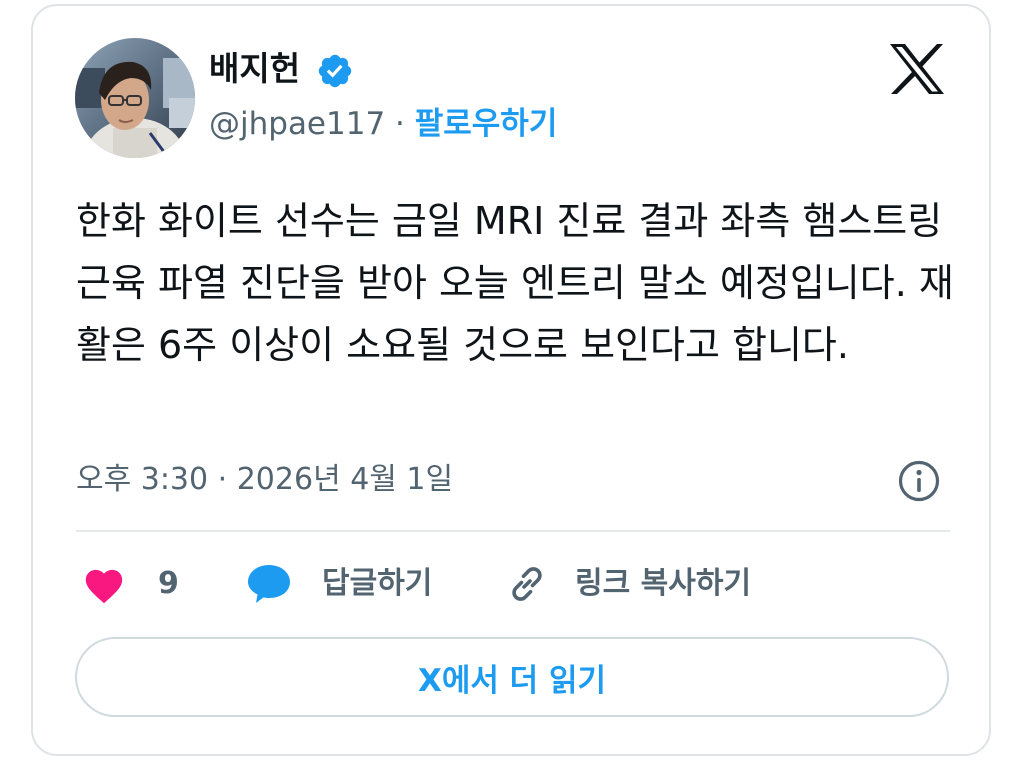  Describe the element at coordinates (142, 479) in the screenshot. I see `tweet-time: 오후 3:30` at that location.